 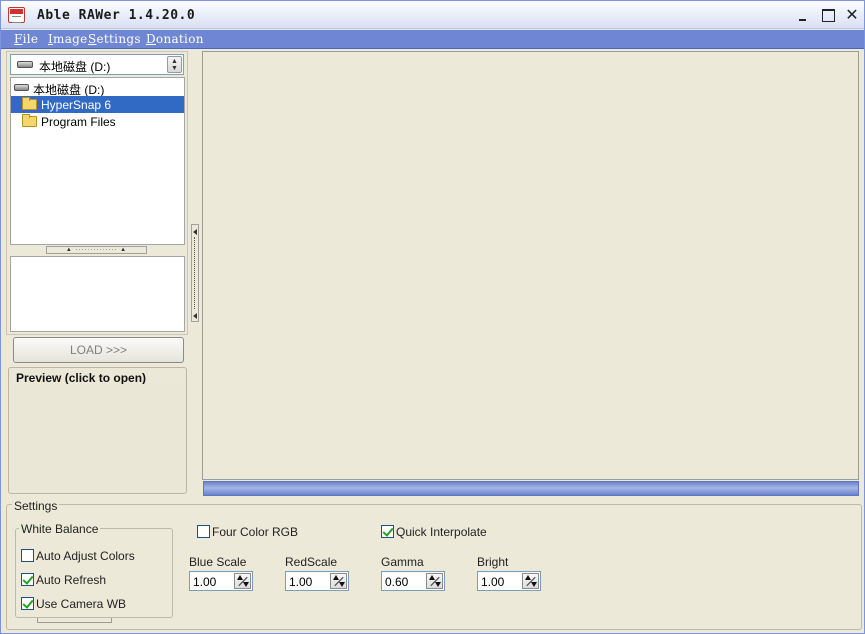 What do you see at coordinates (71, 580) in the screenshot?
I see `auto-refresh-label: Auto Refresh` at bounding box center [71, 580].